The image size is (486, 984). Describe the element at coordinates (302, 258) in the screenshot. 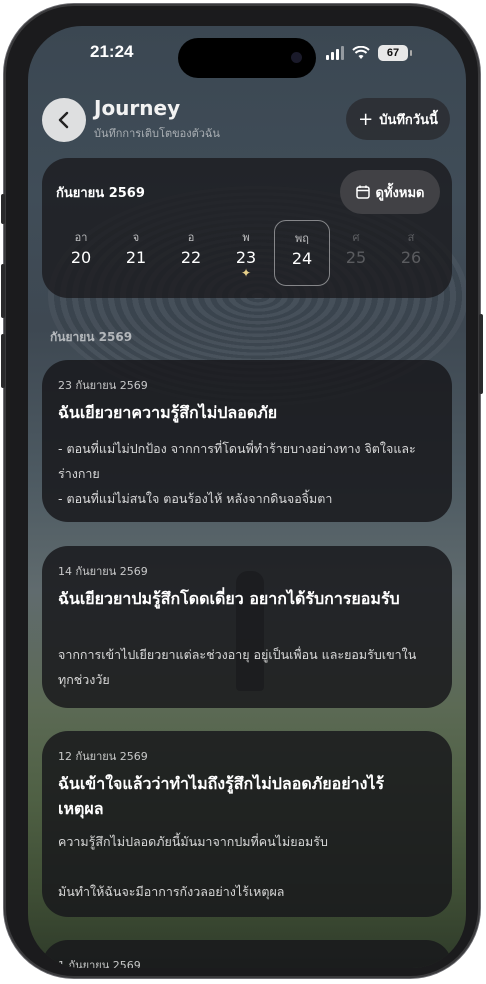

I see `day-date: 24` at that location.